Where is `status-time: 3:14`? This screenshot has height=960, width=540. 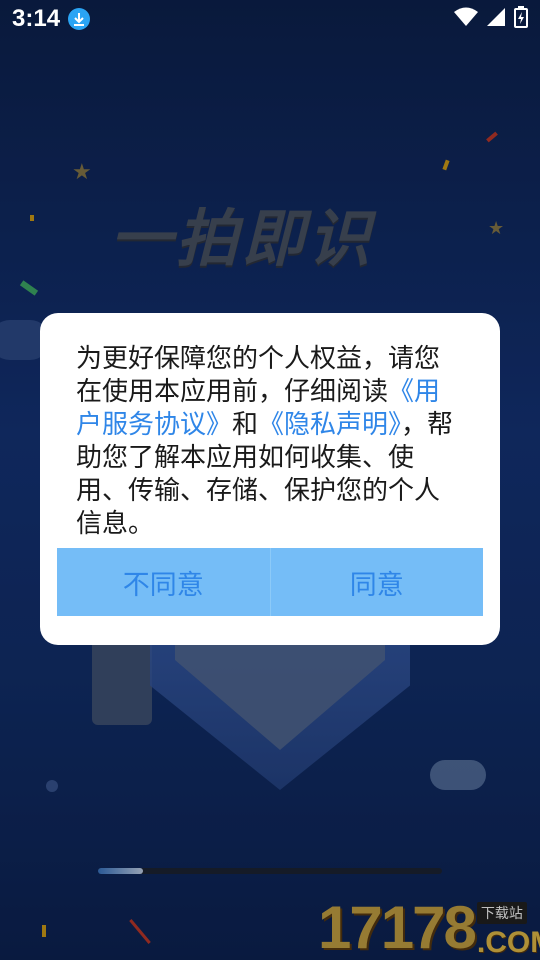
status-time: 3:14 is located at coordinates (36, 18).